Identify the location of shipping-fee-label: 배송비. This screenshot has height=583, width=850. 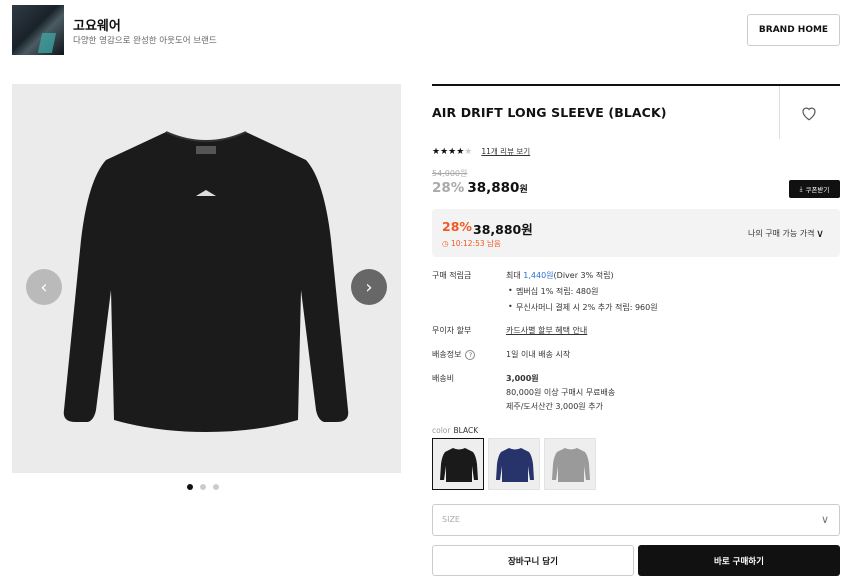
(443, 378).